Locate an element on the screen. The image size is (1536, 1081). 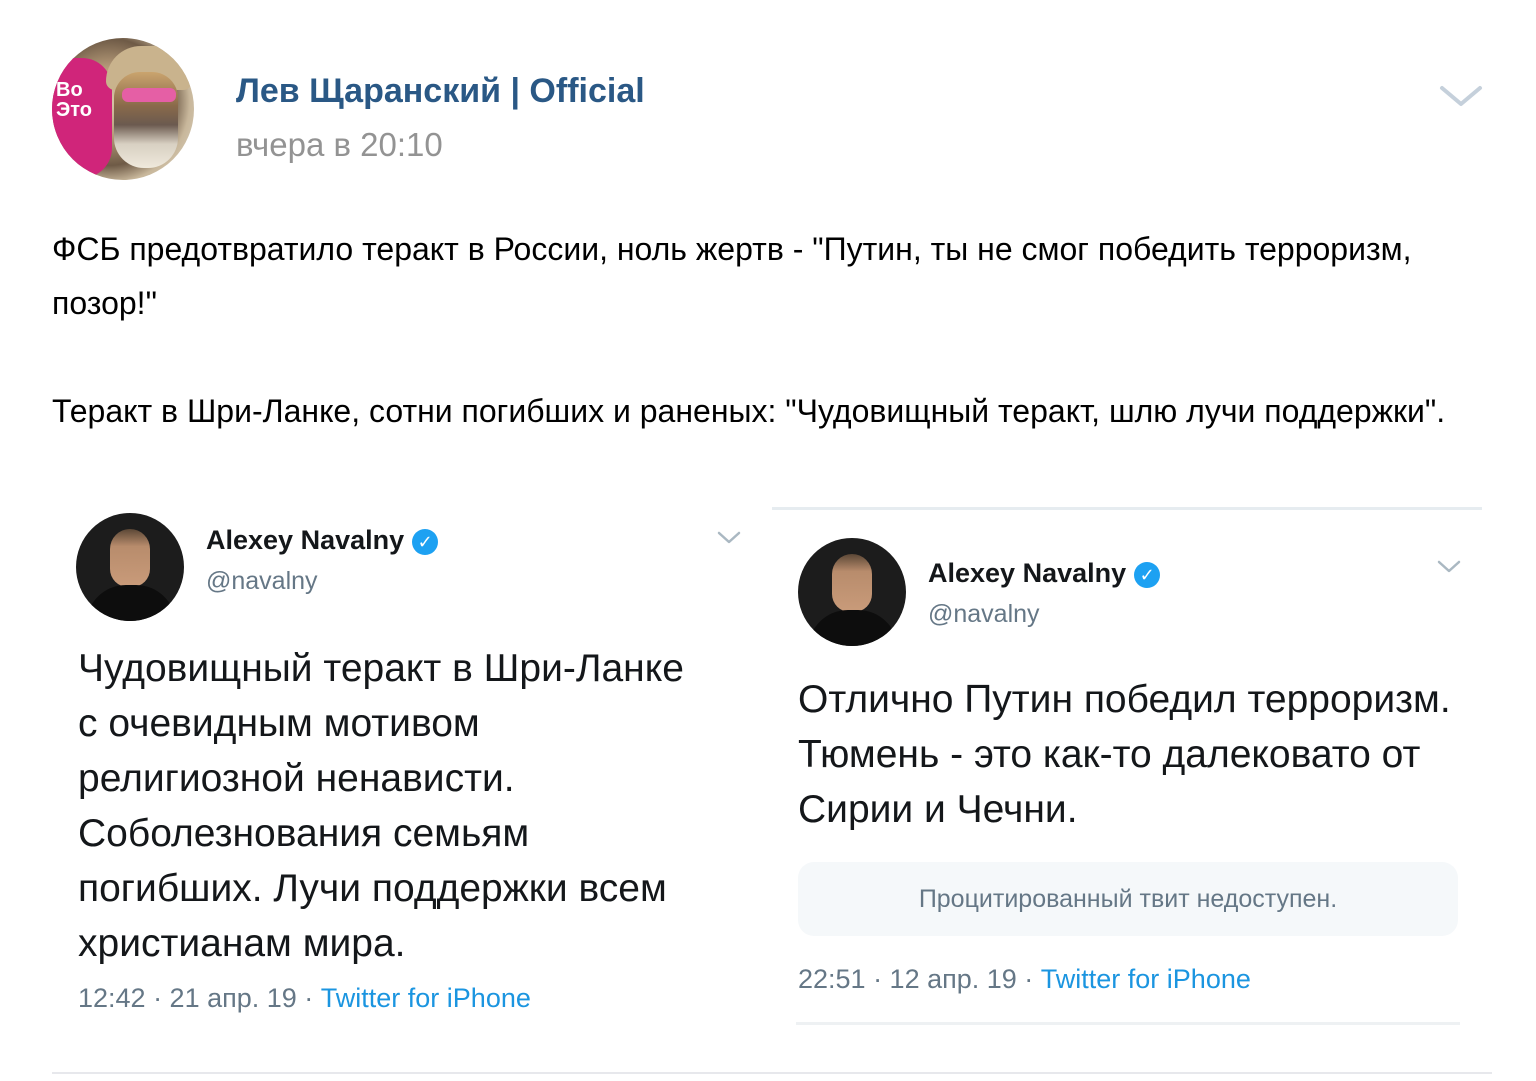
tweet-meta: 12:42 · 21 апр. 19 · Twitter for iPhone is located at coordinates (304, 998).